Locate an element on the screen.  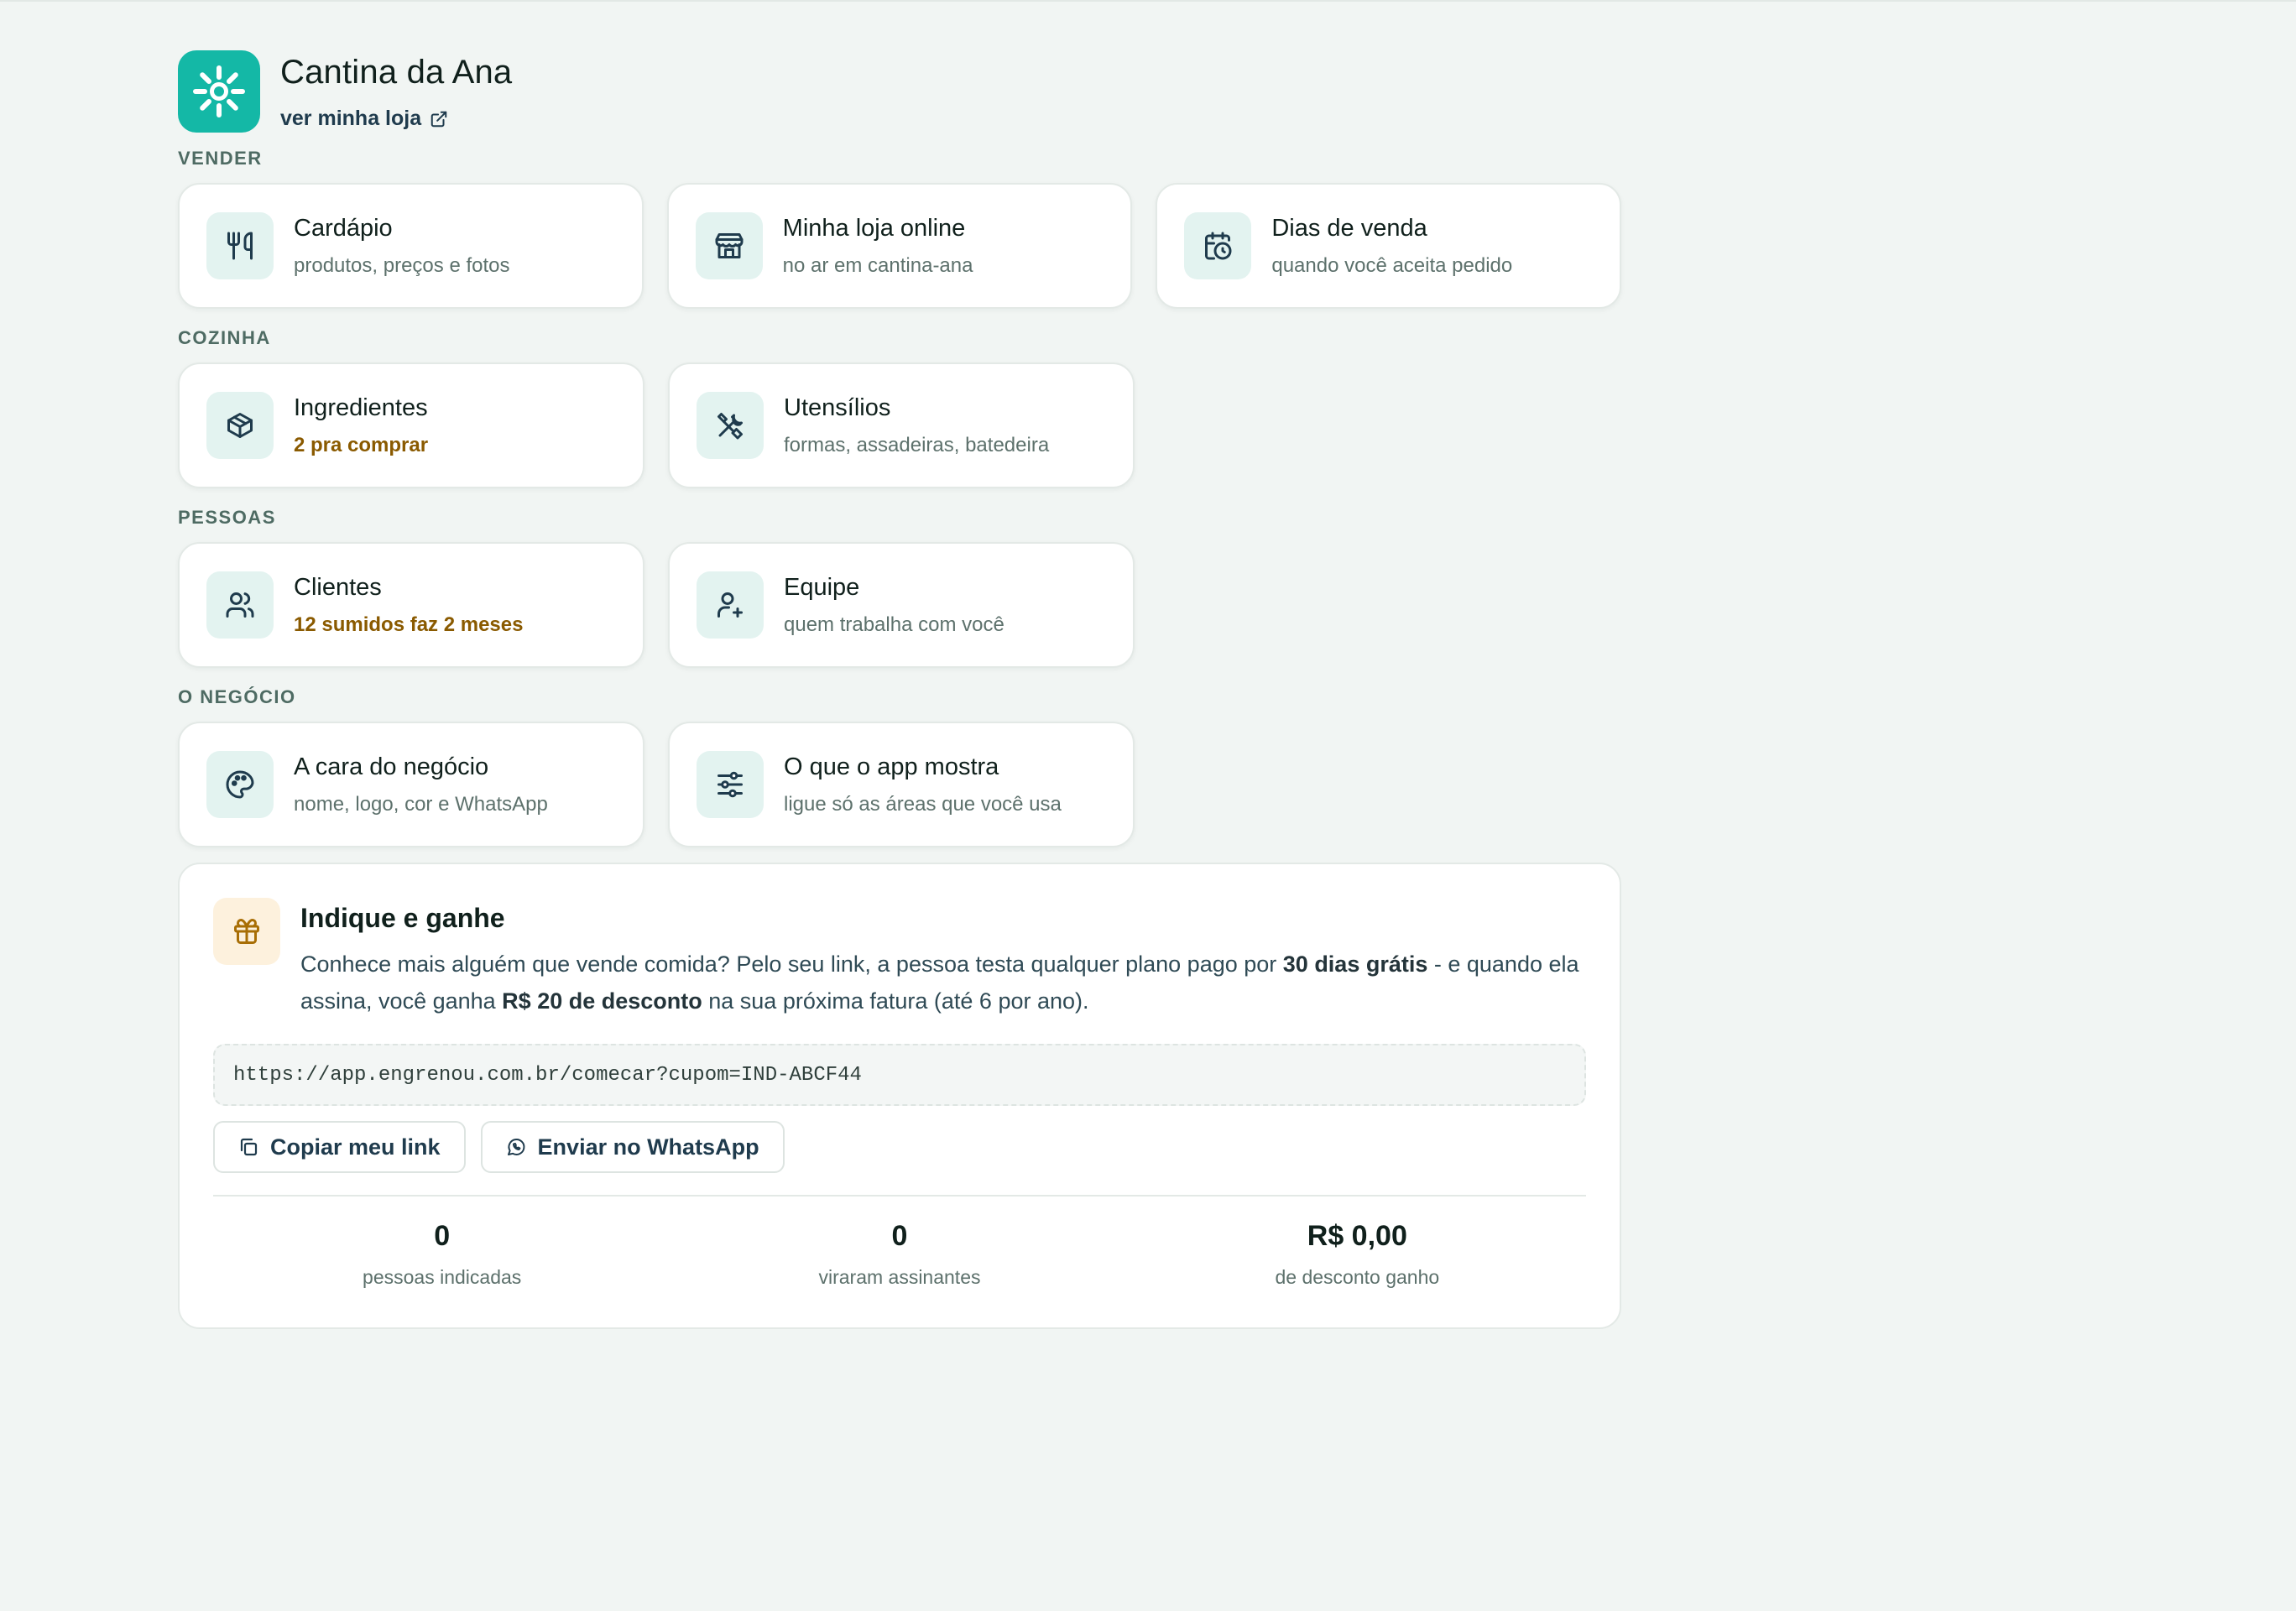
card-title: Utensílios is located at coordinates (837, 408).